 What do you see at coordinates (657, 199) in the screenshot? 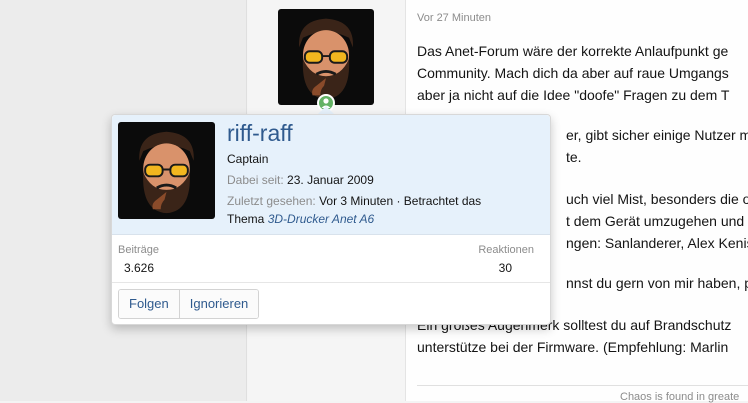
I see `post-text-line: uch viel Mist, besonders die oft` at bounding box center [657, 199].